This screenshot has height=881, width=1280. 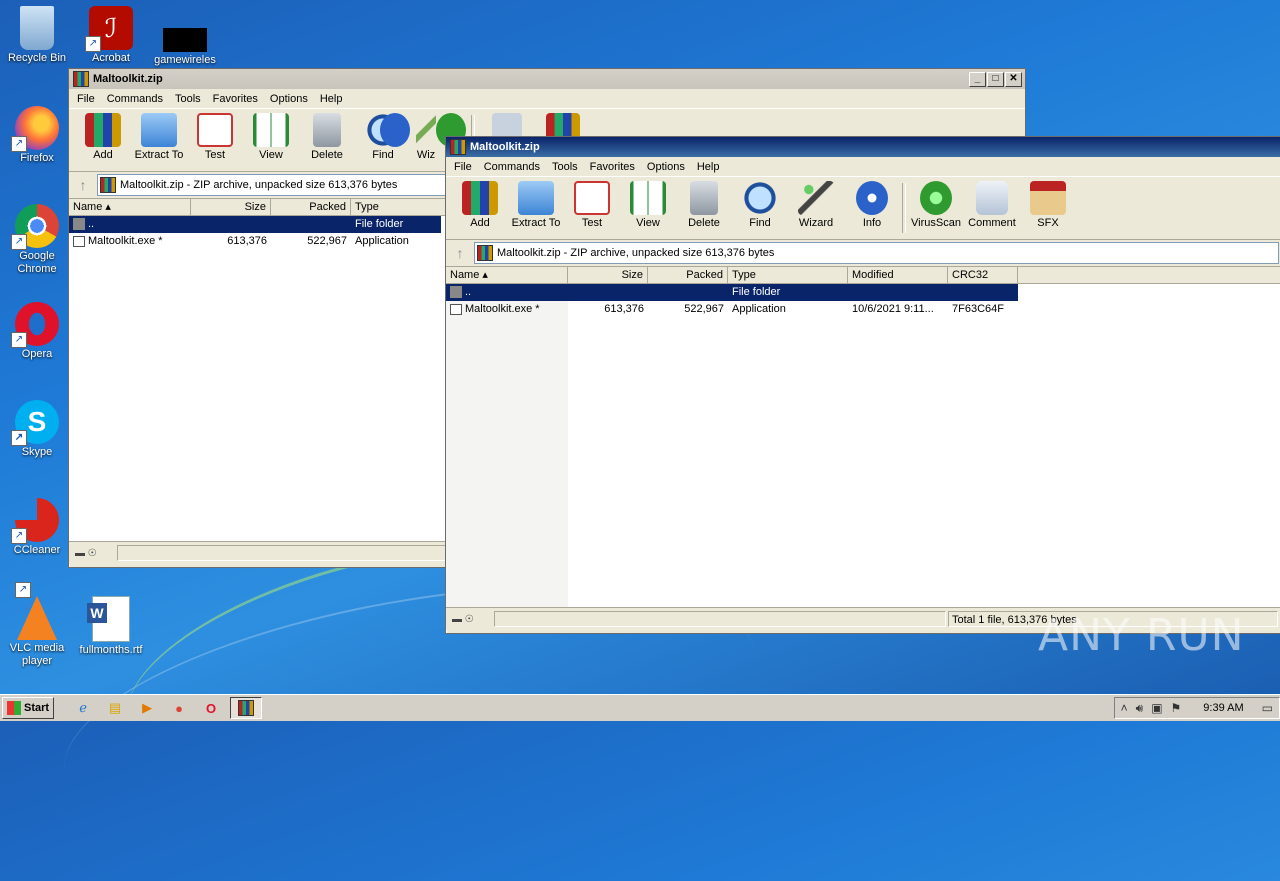 I want to click on desktop-icon-label: VLC media player, so click(x=37, y=654).